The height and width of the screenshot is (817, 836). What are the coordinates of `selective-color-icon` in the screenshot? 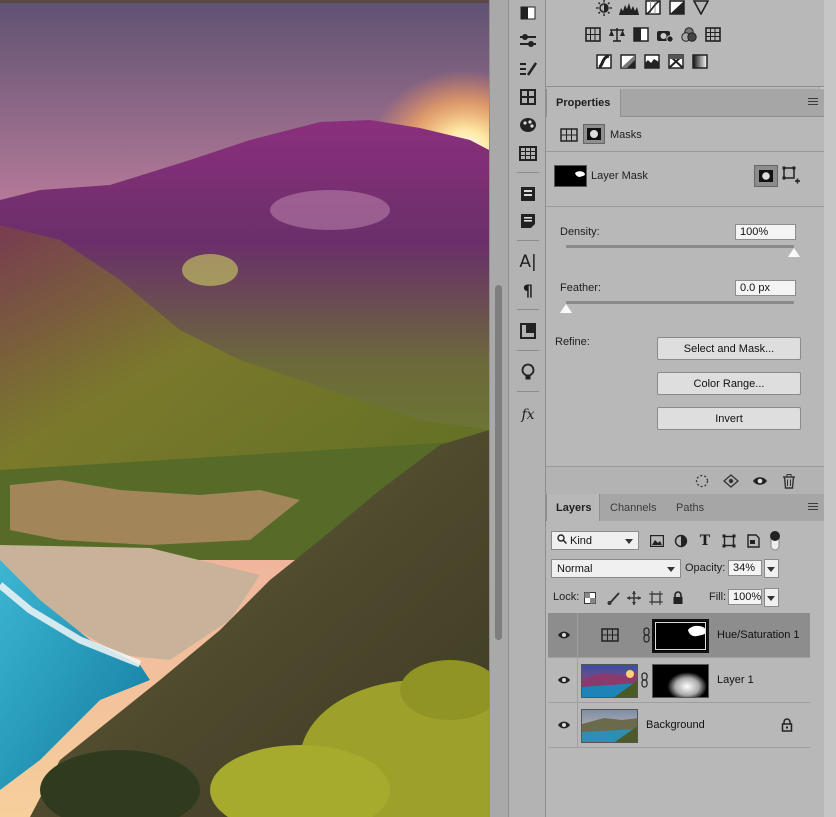 It's located at (675, 61).